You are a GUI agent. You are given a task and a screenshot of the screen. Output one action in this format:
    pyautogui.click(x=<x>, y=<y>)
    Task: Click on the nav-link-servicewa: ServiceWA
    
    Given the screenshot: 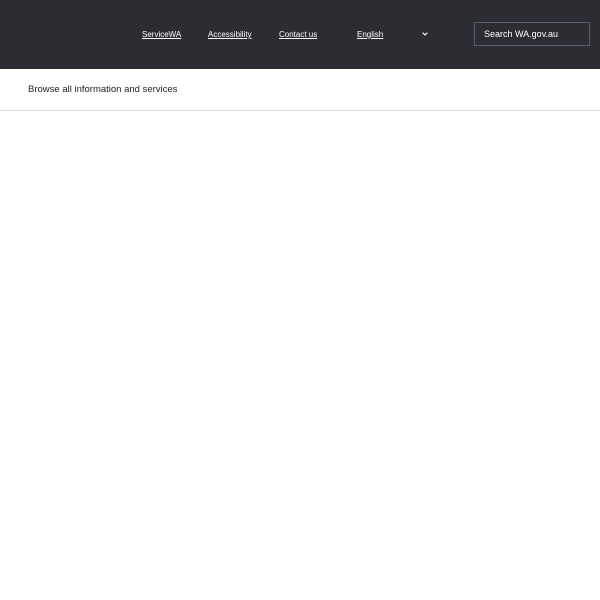 What is the action you would take?
    pyautogui.click(x=161, y=34)
    